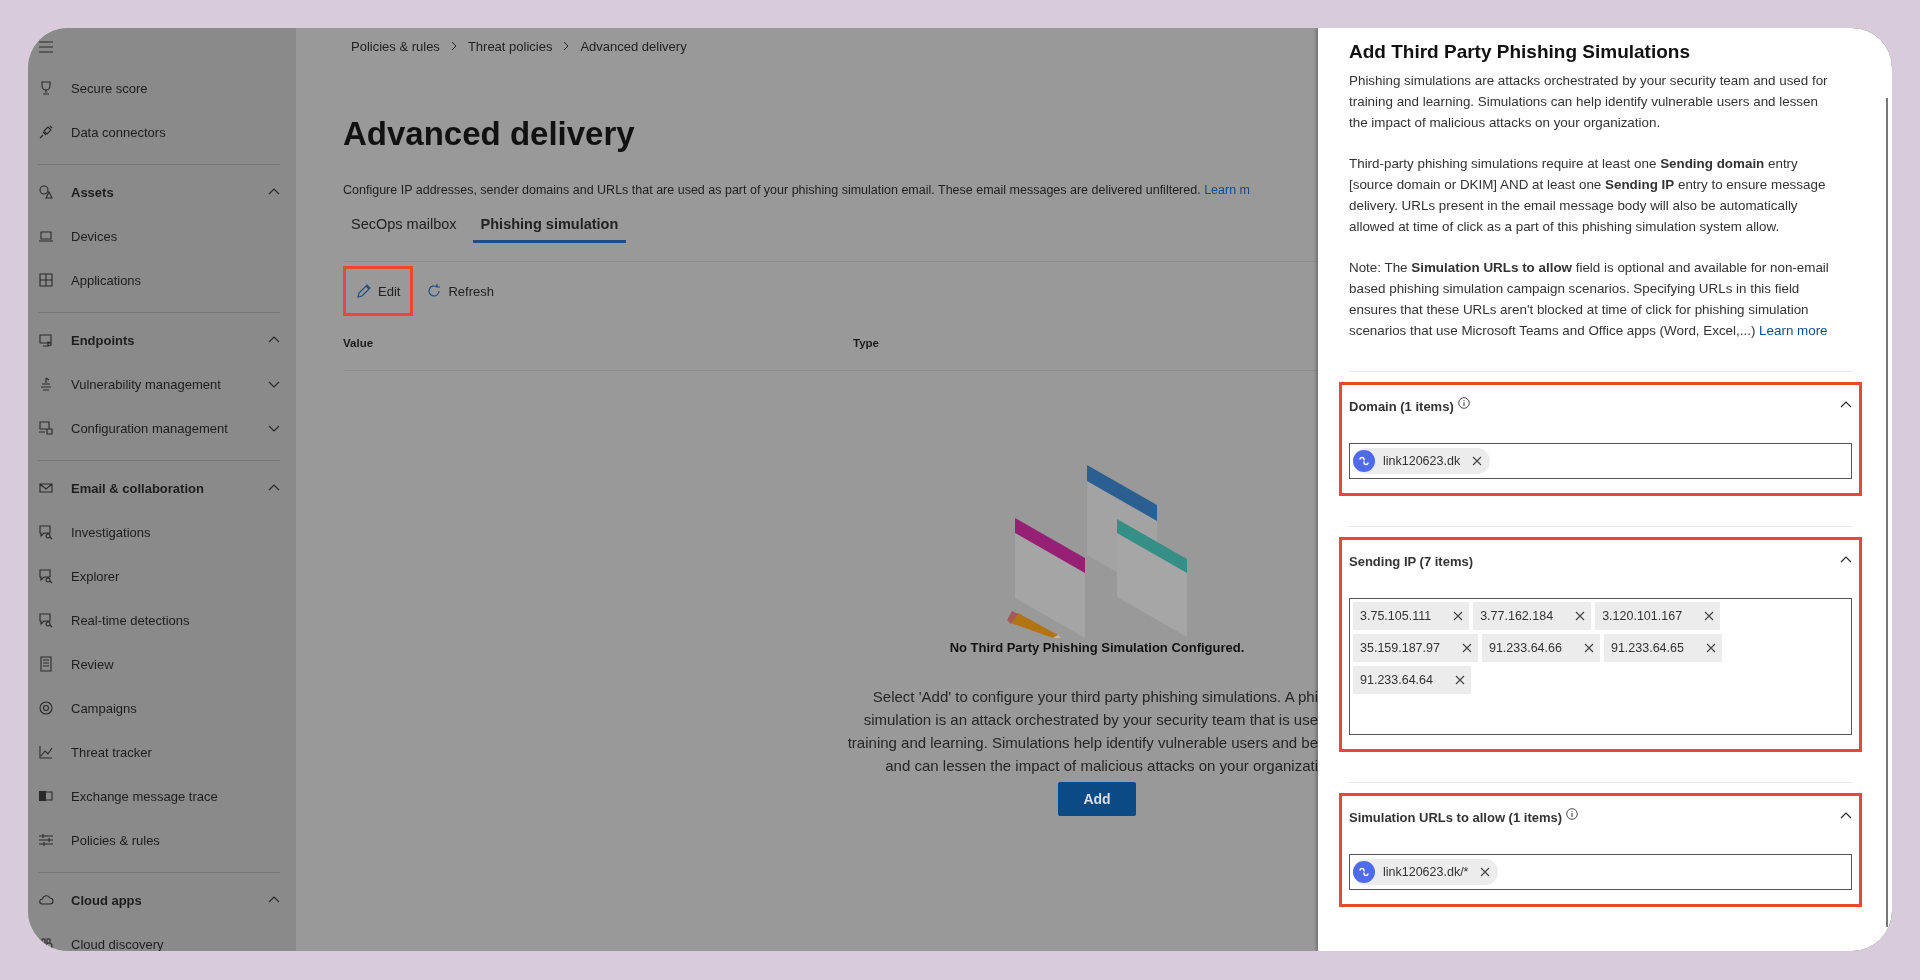 The height and width of the screenshot is (980, 1920). I want to click on chip-text: 91.233.64.66, so click(1525, 648).